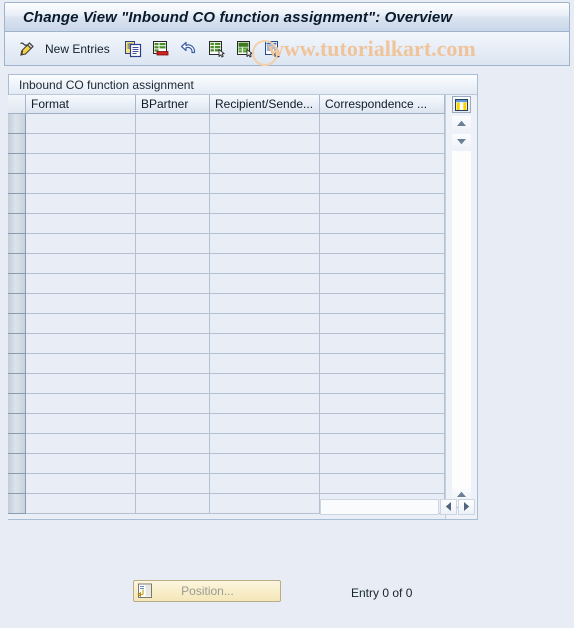 This screenshot has width=574, height=628. I want to click on column-header-bpartner: BPartner, so click(173, 104).